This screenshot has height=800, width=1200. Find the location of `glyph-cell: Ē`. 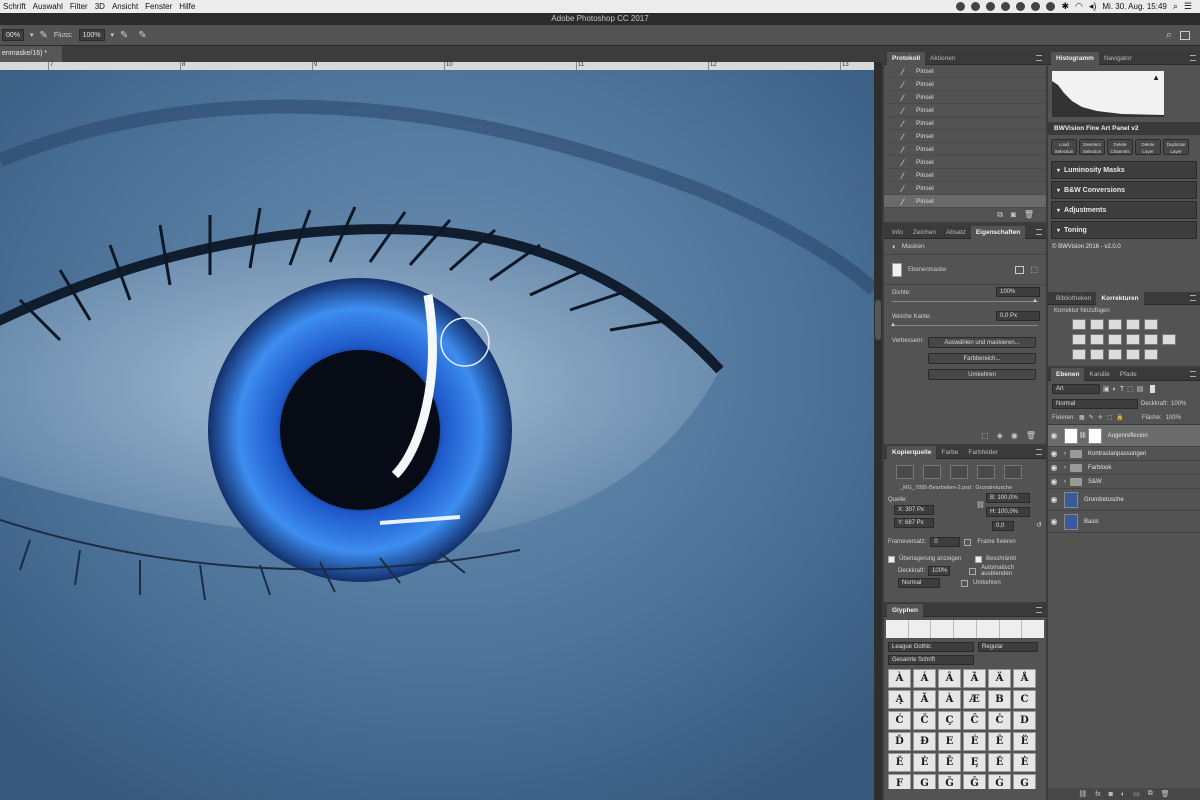

glyph-cell: Ē is located at coordinates (949, 762).